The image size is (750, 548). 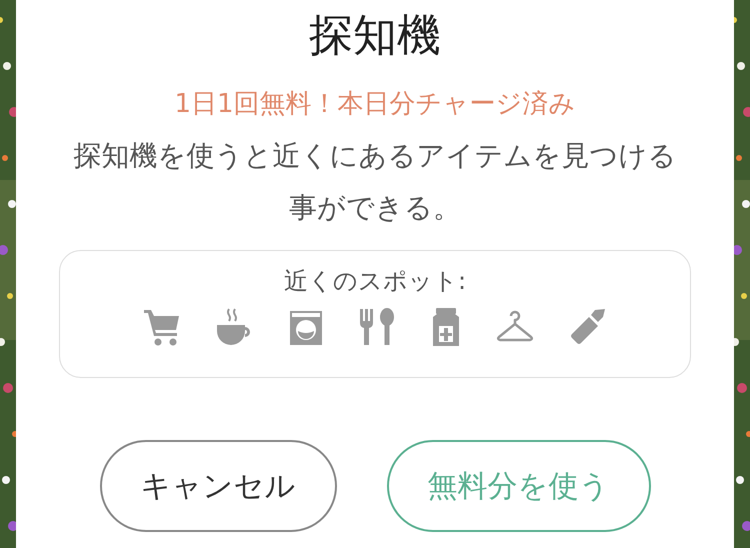 What do you see at coordinates (377, 327) in the screenshot?
I see `cutlery-icon` at bounding box center [377, 327].